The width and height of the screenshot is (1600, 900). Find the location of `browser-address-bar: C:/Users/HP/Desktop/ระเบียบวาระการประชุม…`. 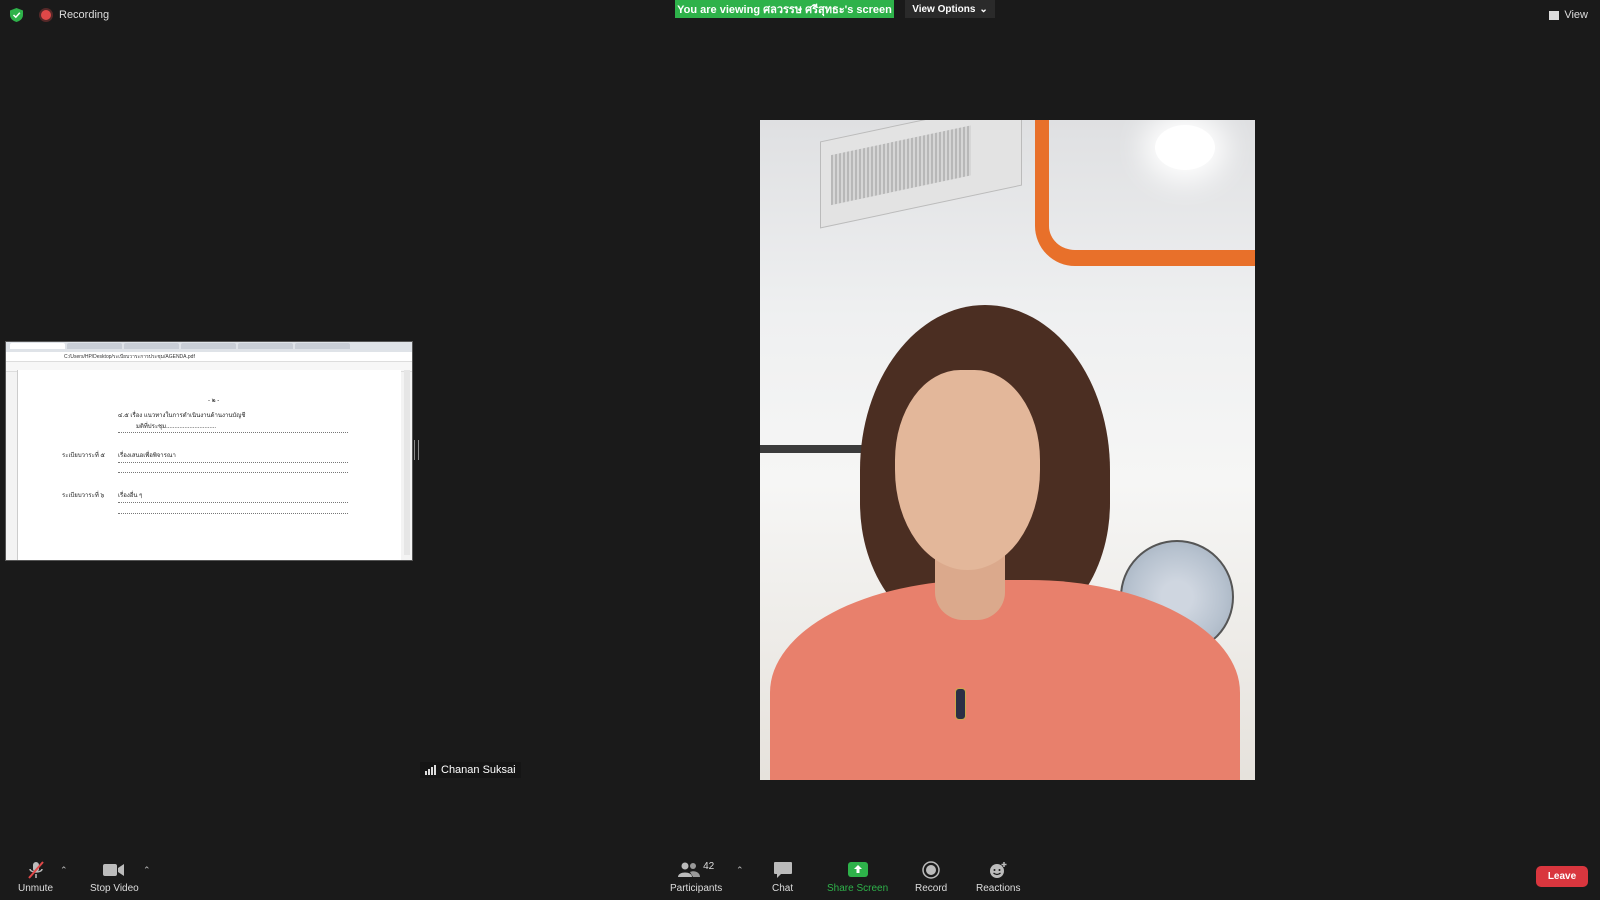

browser-address-bar: C:/Users/HP/Desktop/ระเบียบวาระการประชุม… is located at coordinates (209, 357).